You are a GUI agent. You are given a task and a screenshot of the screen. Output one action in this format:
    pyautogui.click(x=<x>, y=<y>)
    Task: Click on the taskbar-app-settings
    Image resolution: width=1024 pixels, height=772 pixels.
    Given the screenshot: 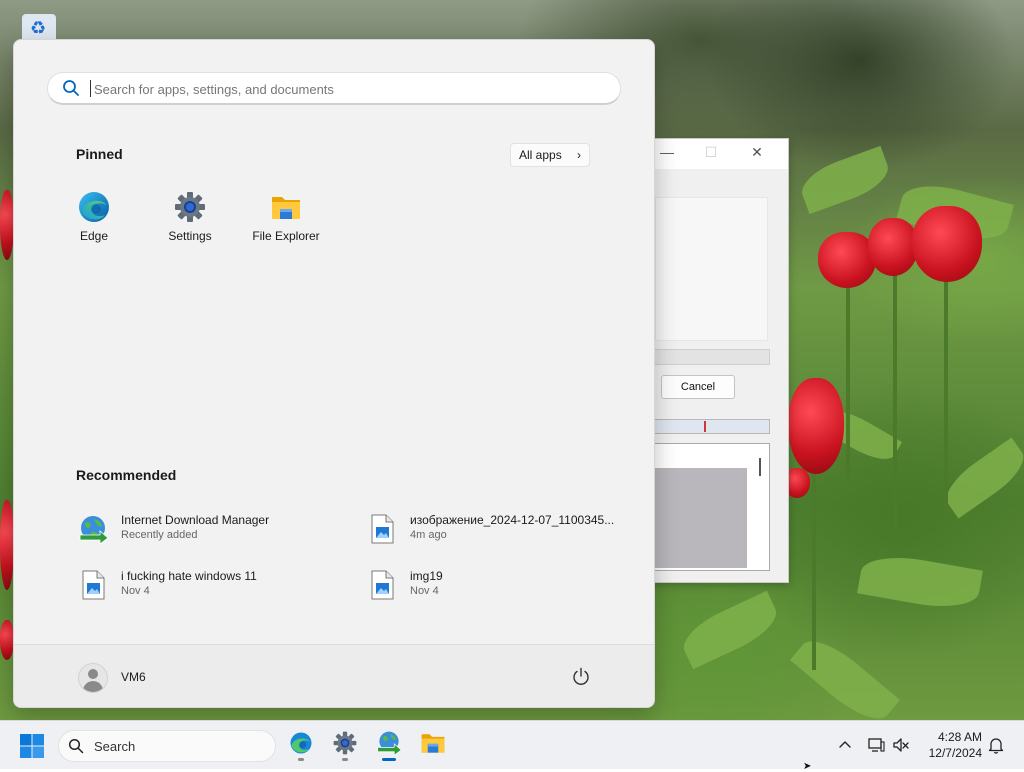 What is the action you would take?
    pyautogui.click(x=345, y=745)
    